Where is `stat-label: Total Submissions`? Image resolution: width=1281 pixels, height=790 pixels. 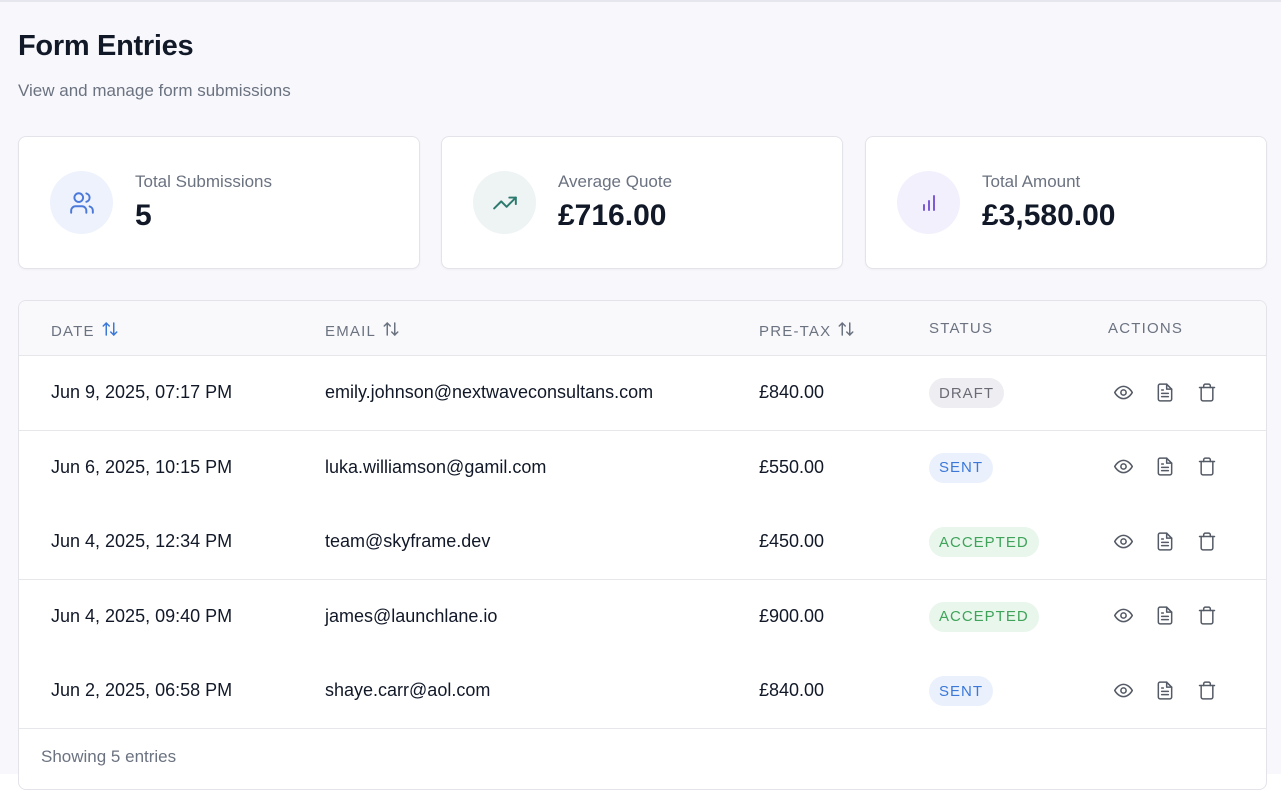 stat-label: Total Submissions is located at coordinates (204, 181).